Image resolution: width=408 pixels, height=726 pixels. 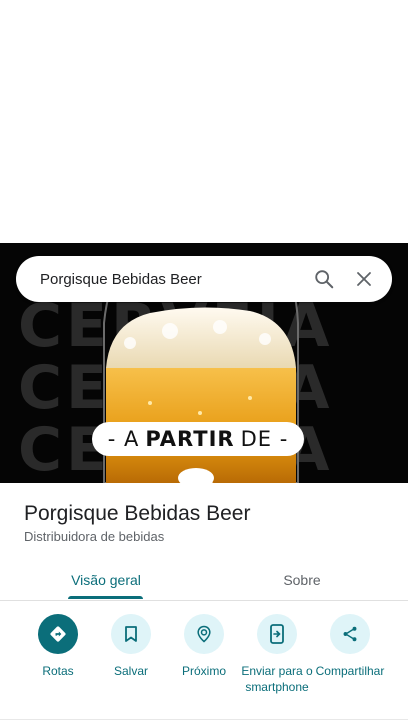 What do you see at coordinates (277, 634) in the screenshot?
I see `send-to-phone-icon` at bounding box center [277, 634].